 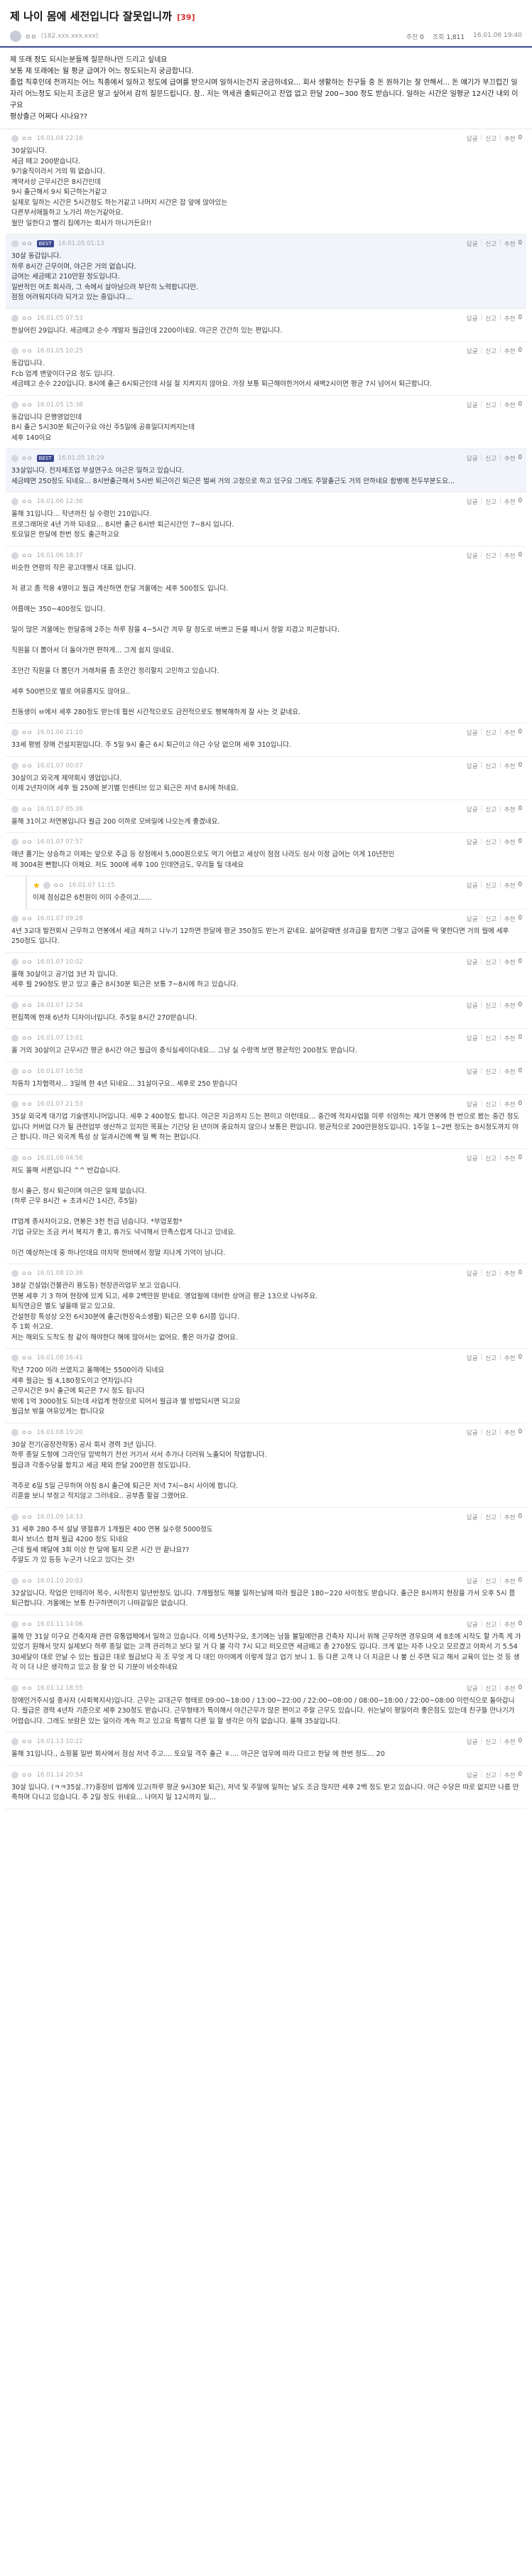 What do you see at coordinates (186, 18) in the screenshot?
I see `comment-count: [39]` at bounding box center [186, 18].